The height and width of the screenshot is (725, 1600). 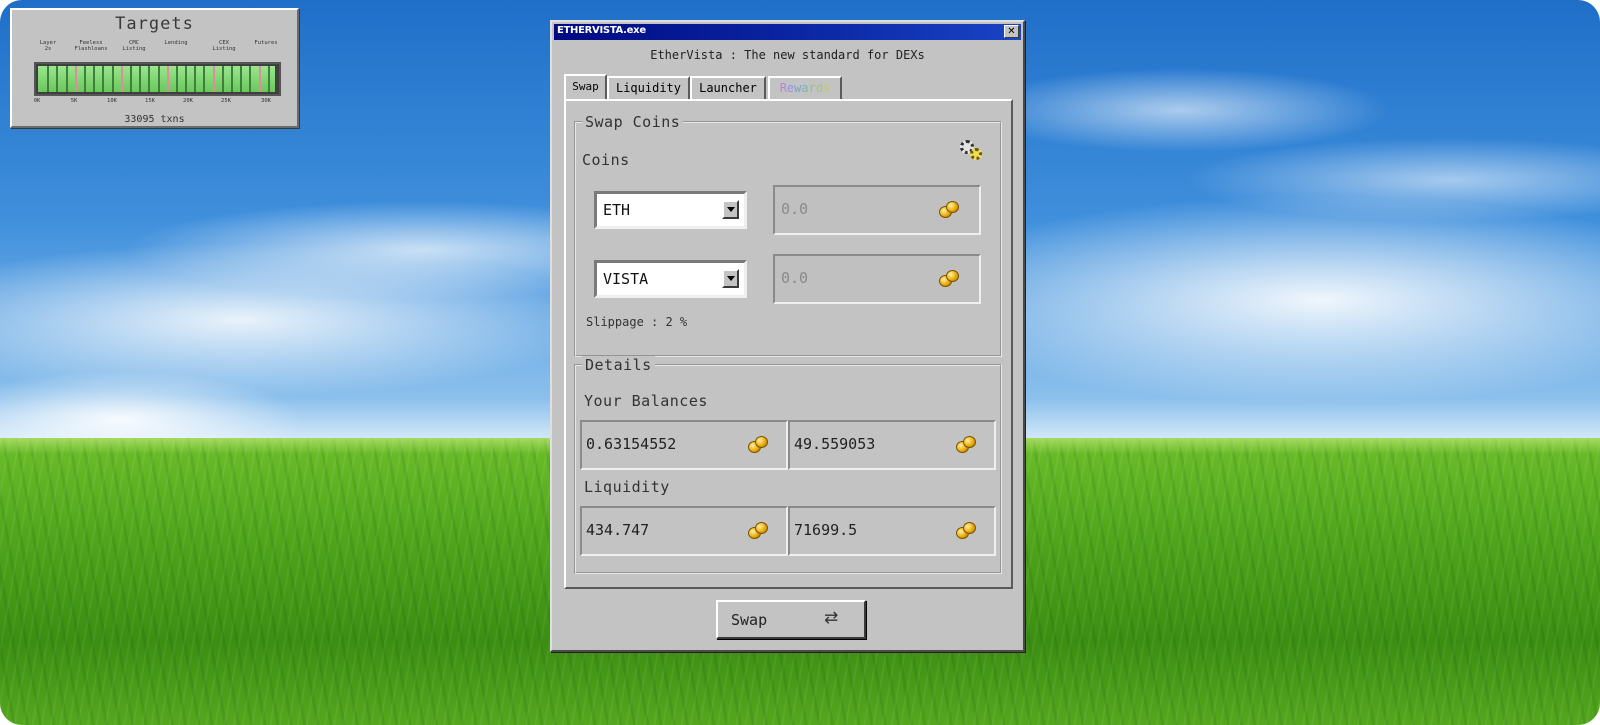 I want to click on balance-box-vista: 49.559053, so click(x=892, y=445).